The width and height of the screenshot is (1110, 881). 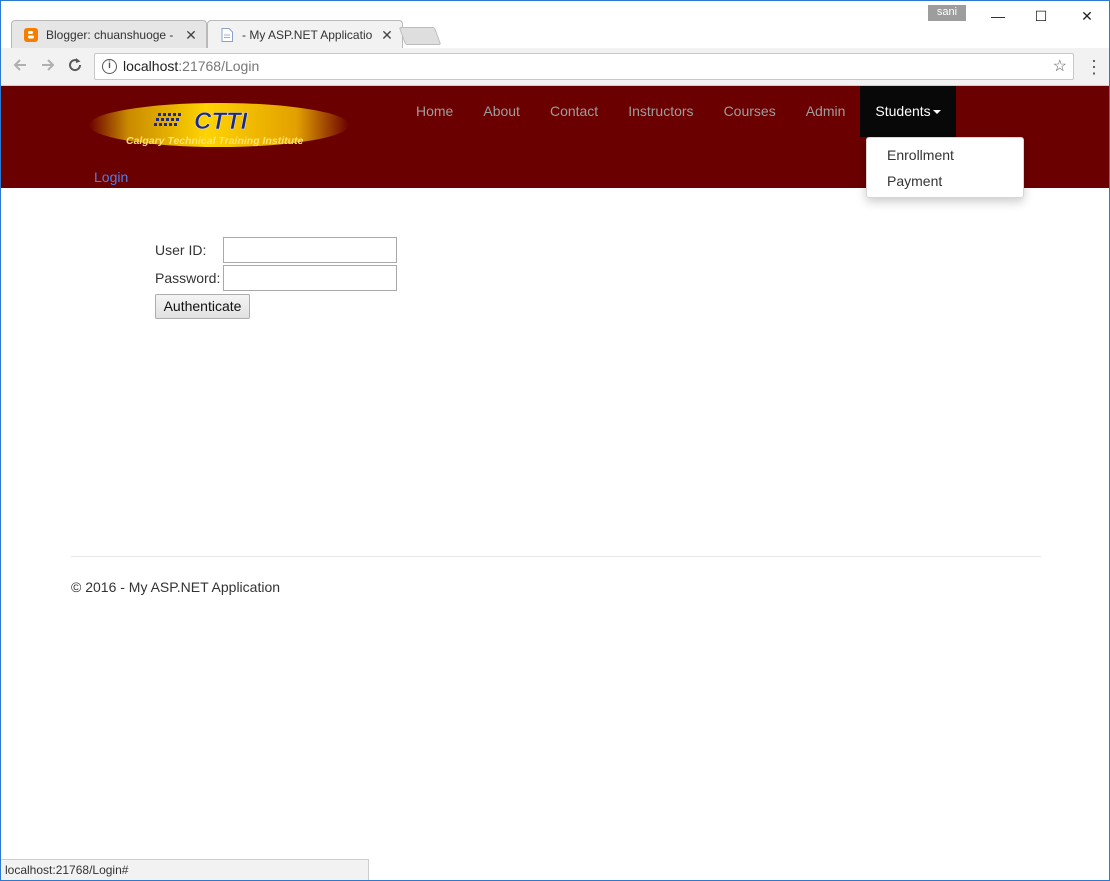 I want to click on login-link: Login, so click(x=111, y=177).